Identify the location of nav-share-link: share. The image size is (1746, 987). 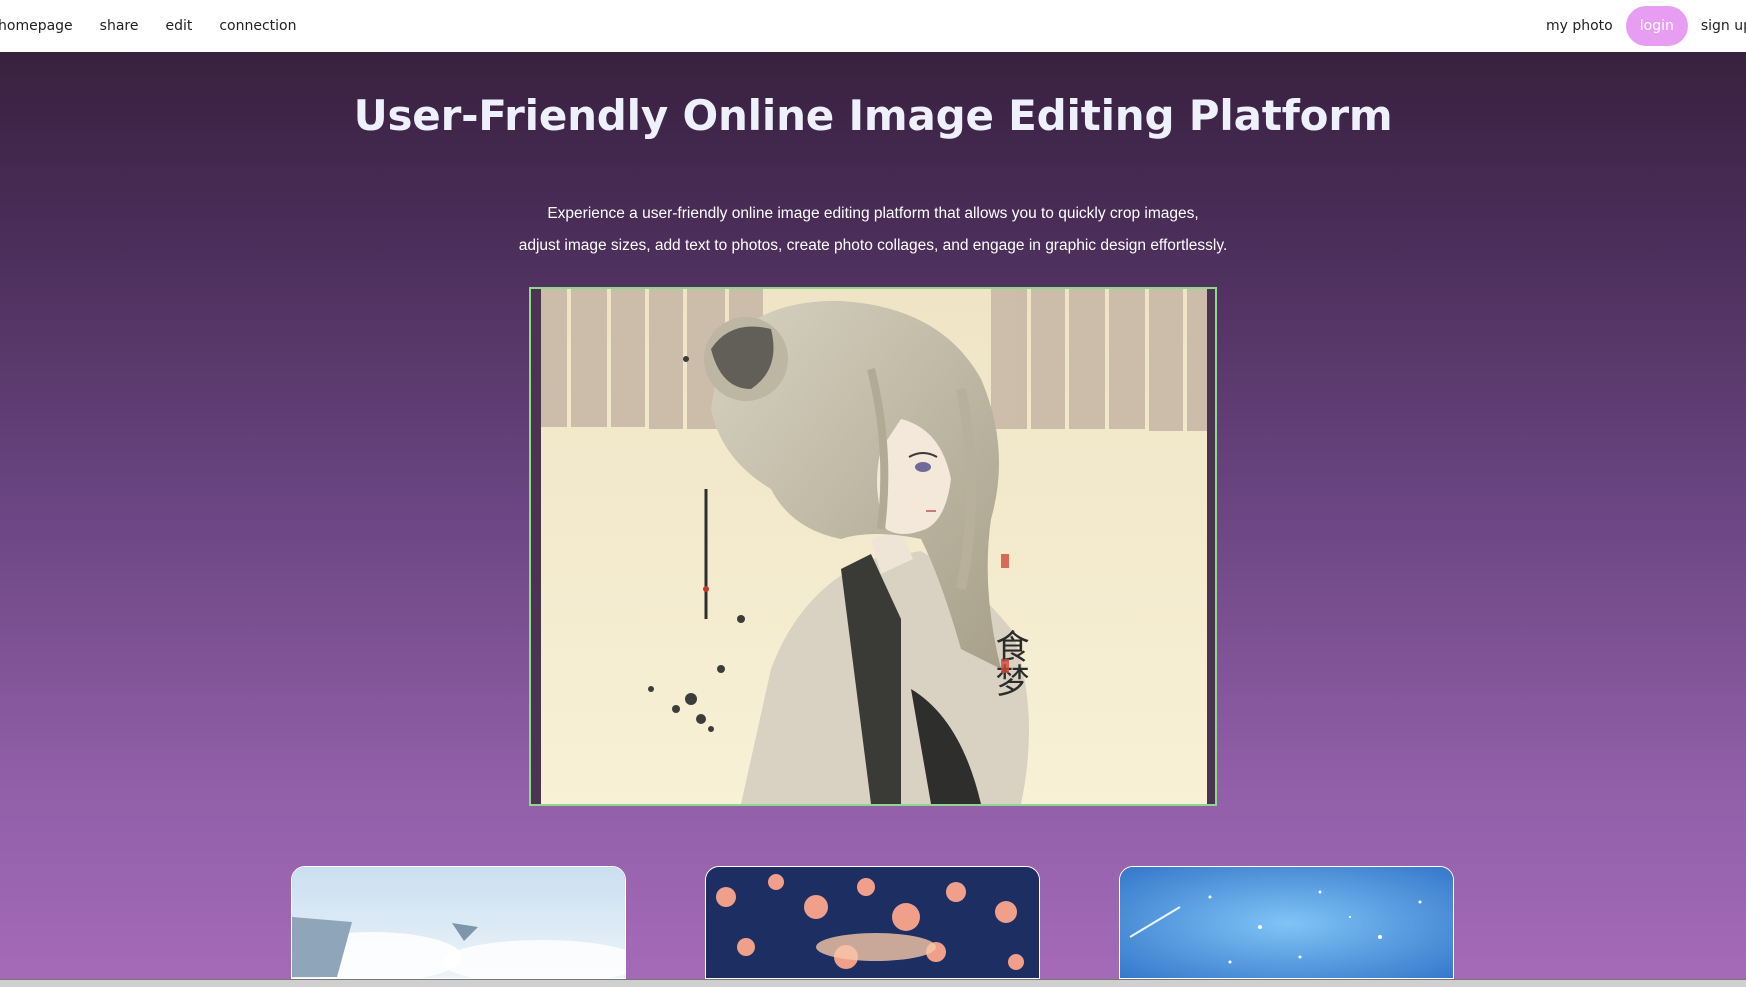
(119, 26).